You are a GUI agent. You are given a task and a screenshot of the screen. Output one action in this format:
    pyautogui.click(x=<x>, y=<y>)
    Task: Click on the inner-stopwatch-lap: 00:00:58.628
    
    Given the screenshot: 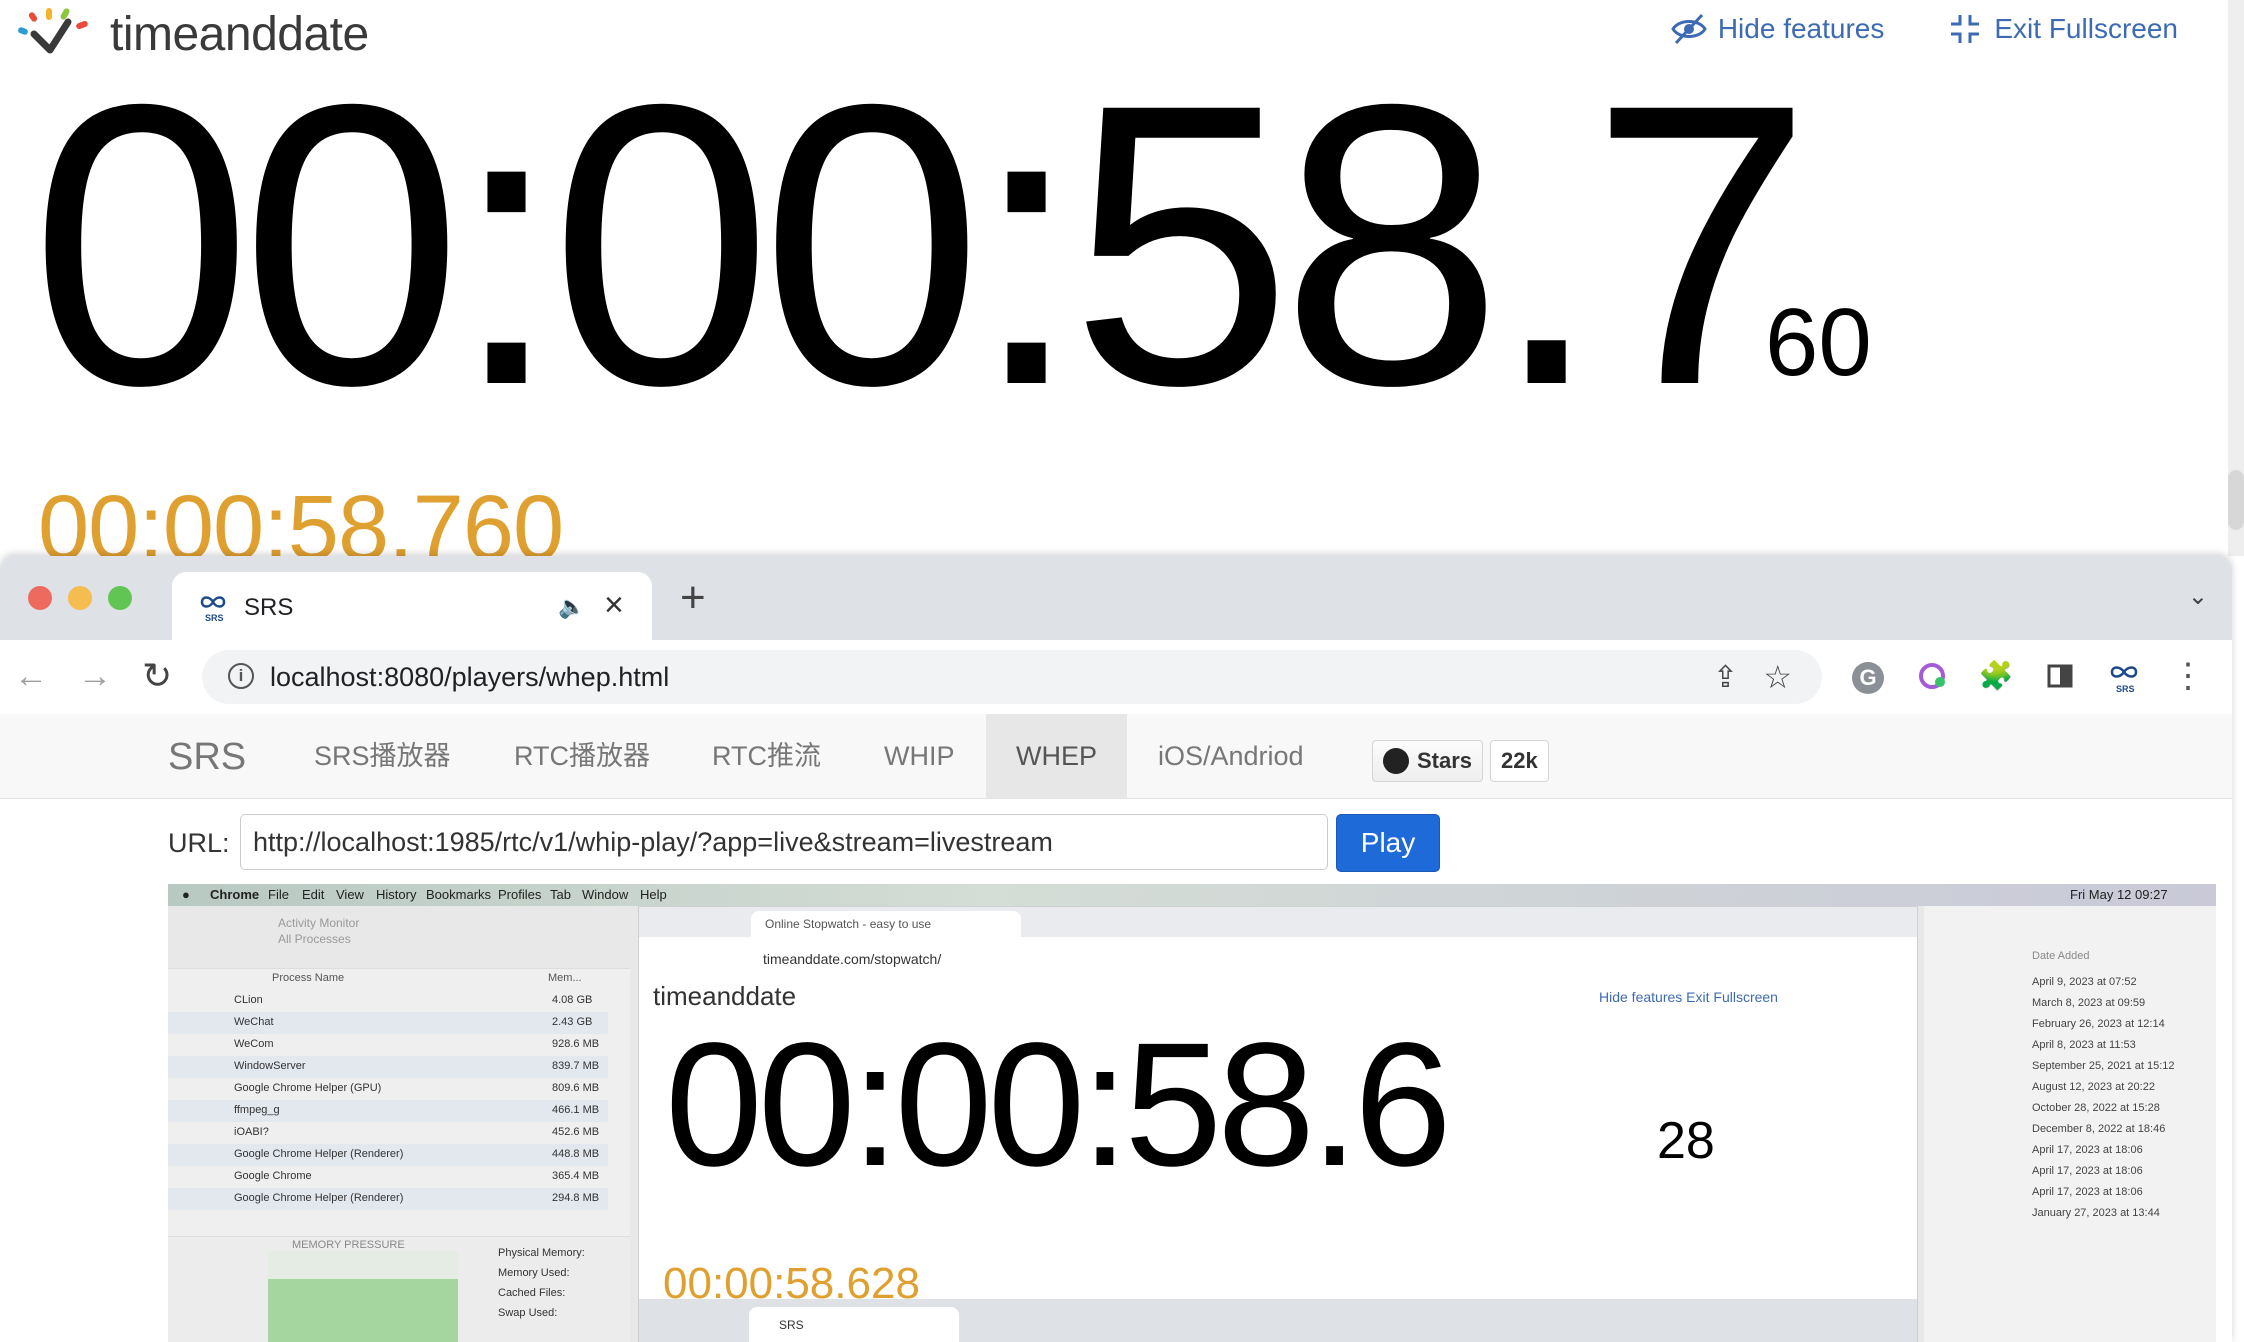 What is the action you would take?
    pyautogui.click(x=791, y=1279)
    